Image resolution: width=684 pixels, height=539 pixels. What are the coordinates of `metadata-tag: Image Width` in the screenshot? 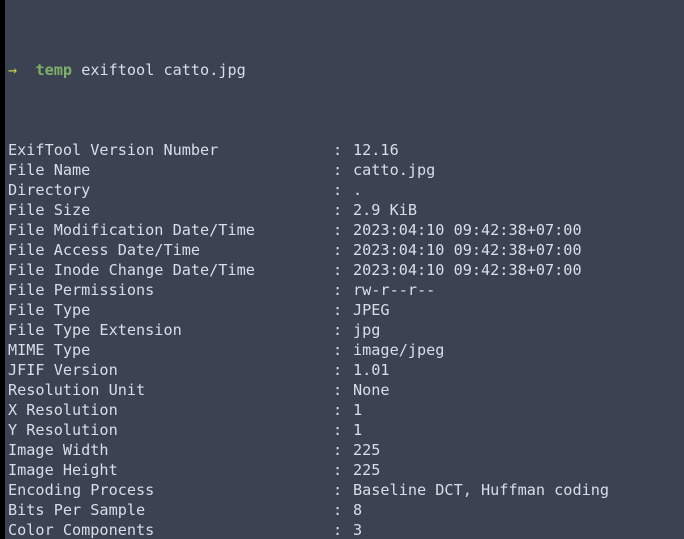 It's located at (58, 450).